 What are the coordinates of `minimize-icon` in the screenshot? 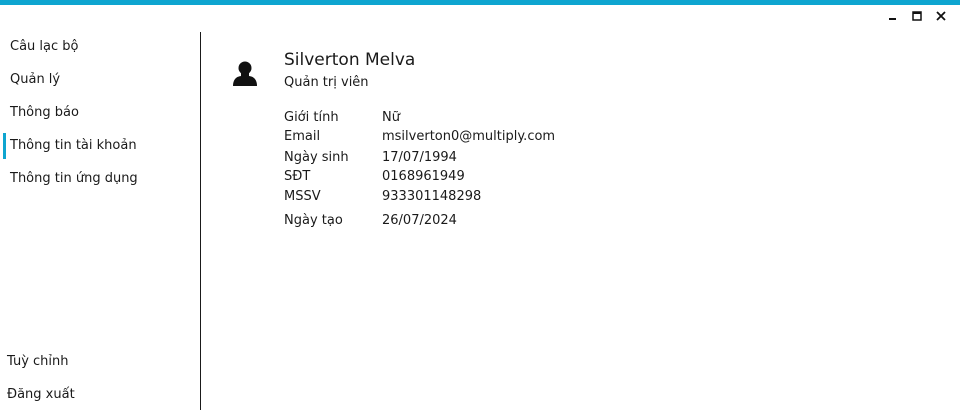 It's located at (892, 19).